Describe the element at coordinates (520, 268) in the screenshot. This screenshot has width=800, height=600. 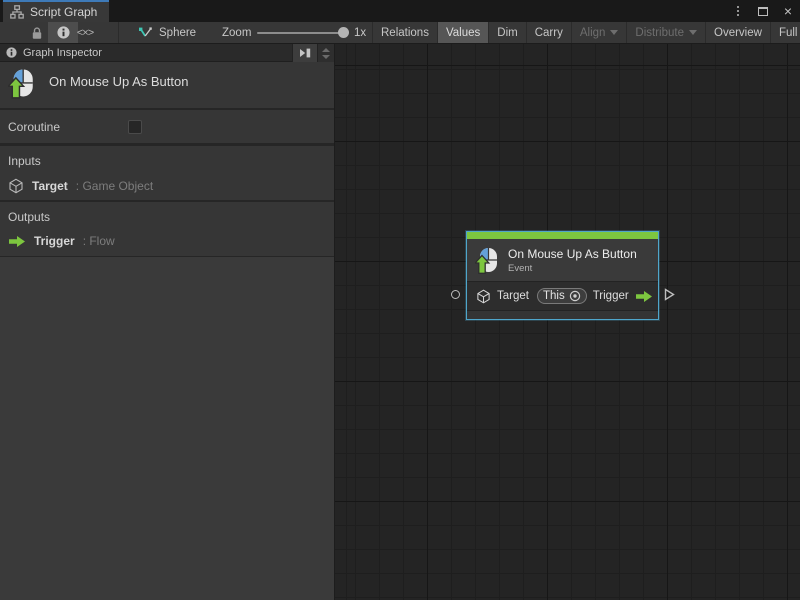
I see `node-subtitle: Event` at that location.